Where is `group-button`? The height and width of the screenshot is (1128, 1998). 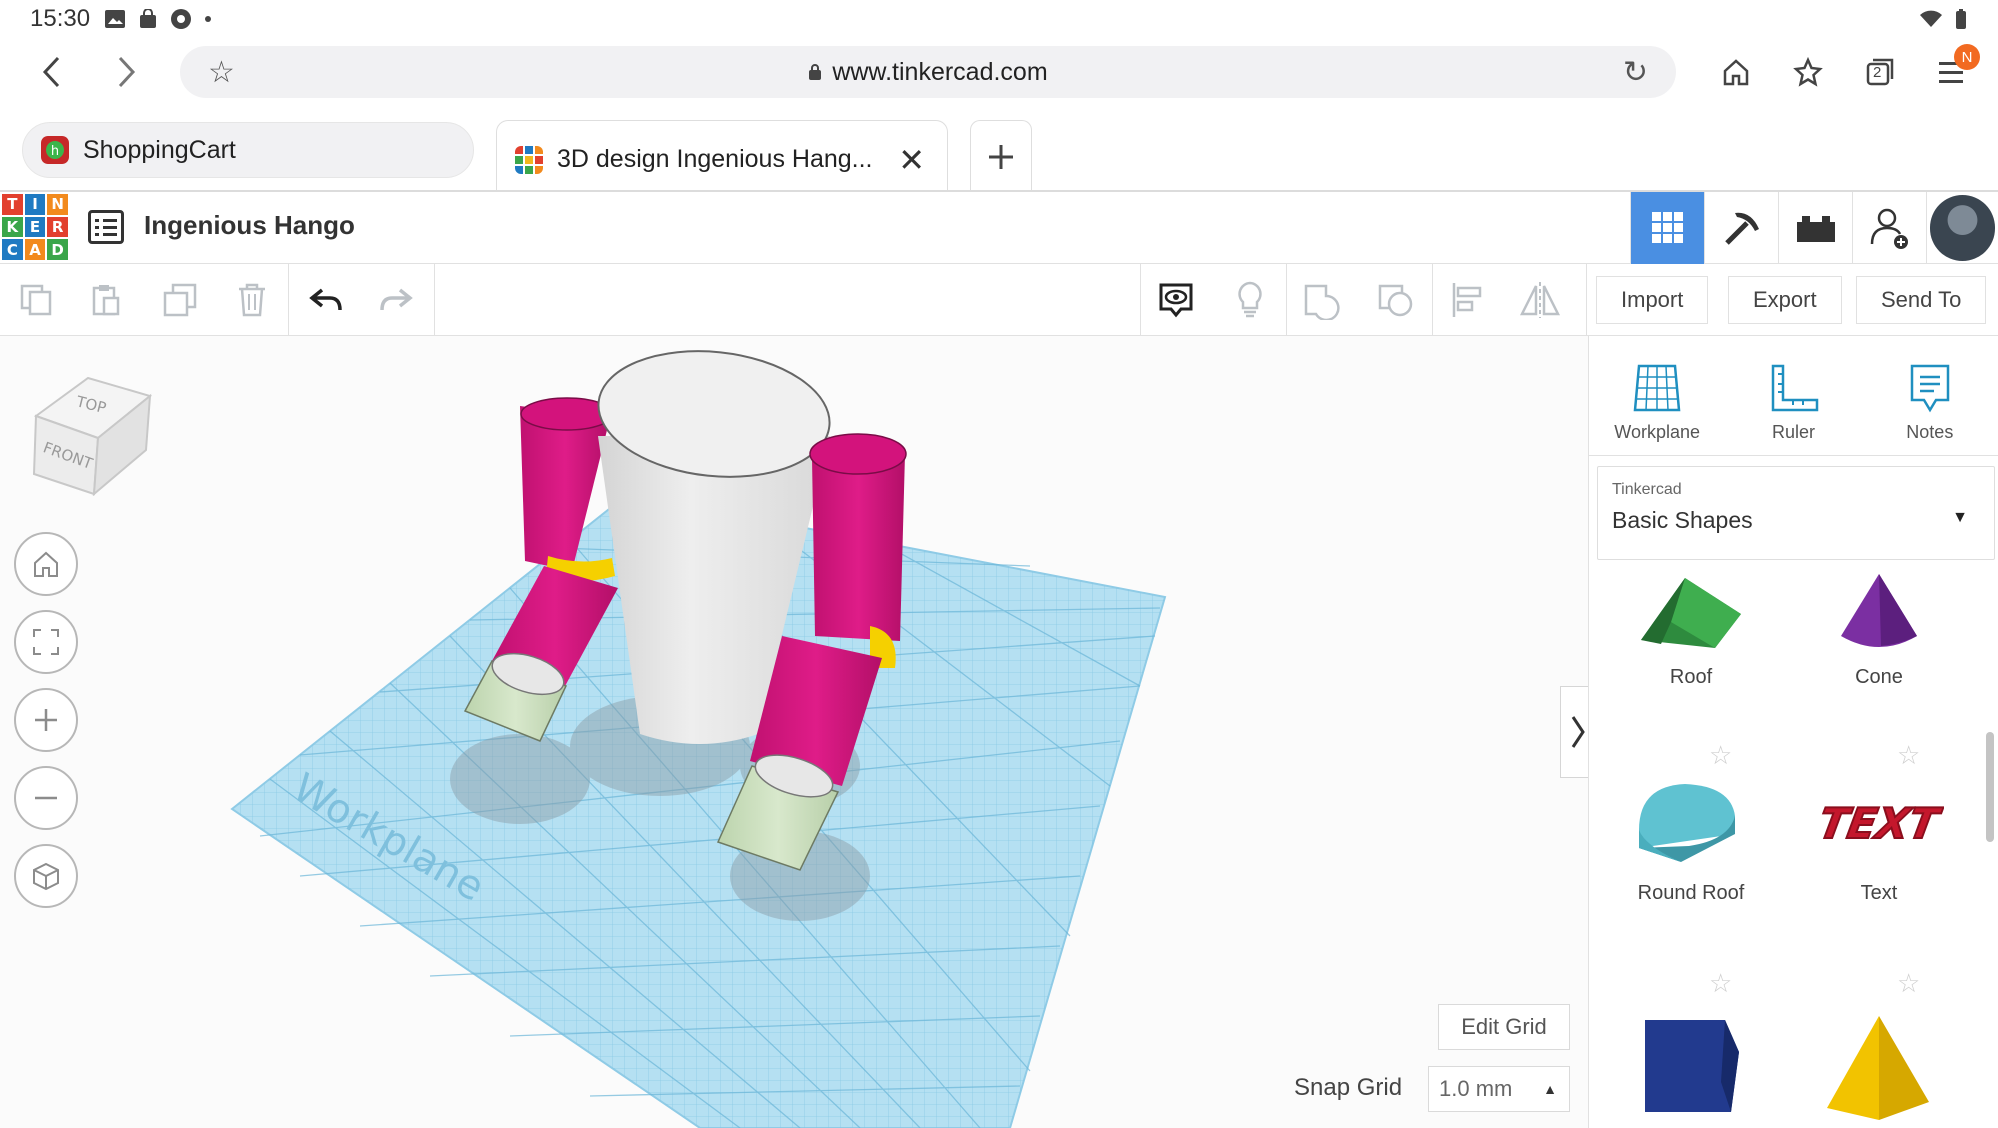 group-button is located at coordinates (1322, 300).